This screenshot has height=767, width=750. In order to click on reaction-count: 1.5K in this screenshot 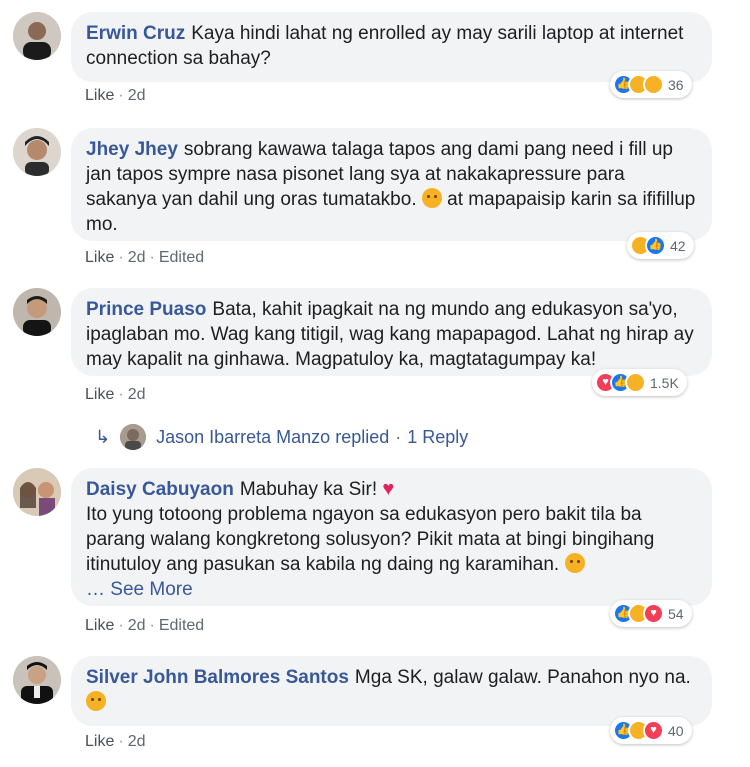, I will do `click(664, 382)`.